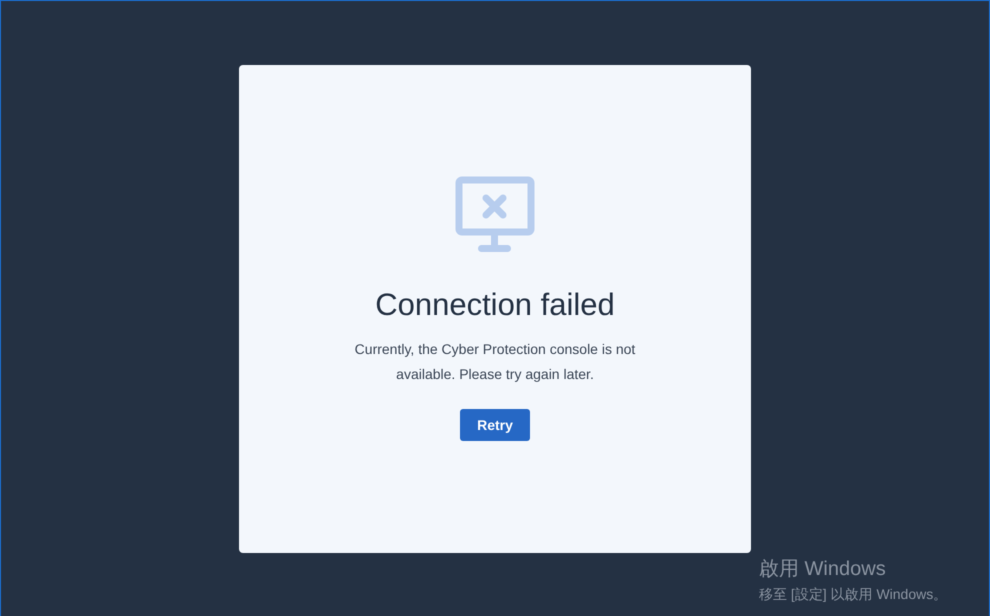 The image size is (990, 616). What do you see at coordinates (853, 595) in the screenshot?
I see `activation-message: 移至 [設定] 以啟用 Windows。` at bounding box center [853, 595].